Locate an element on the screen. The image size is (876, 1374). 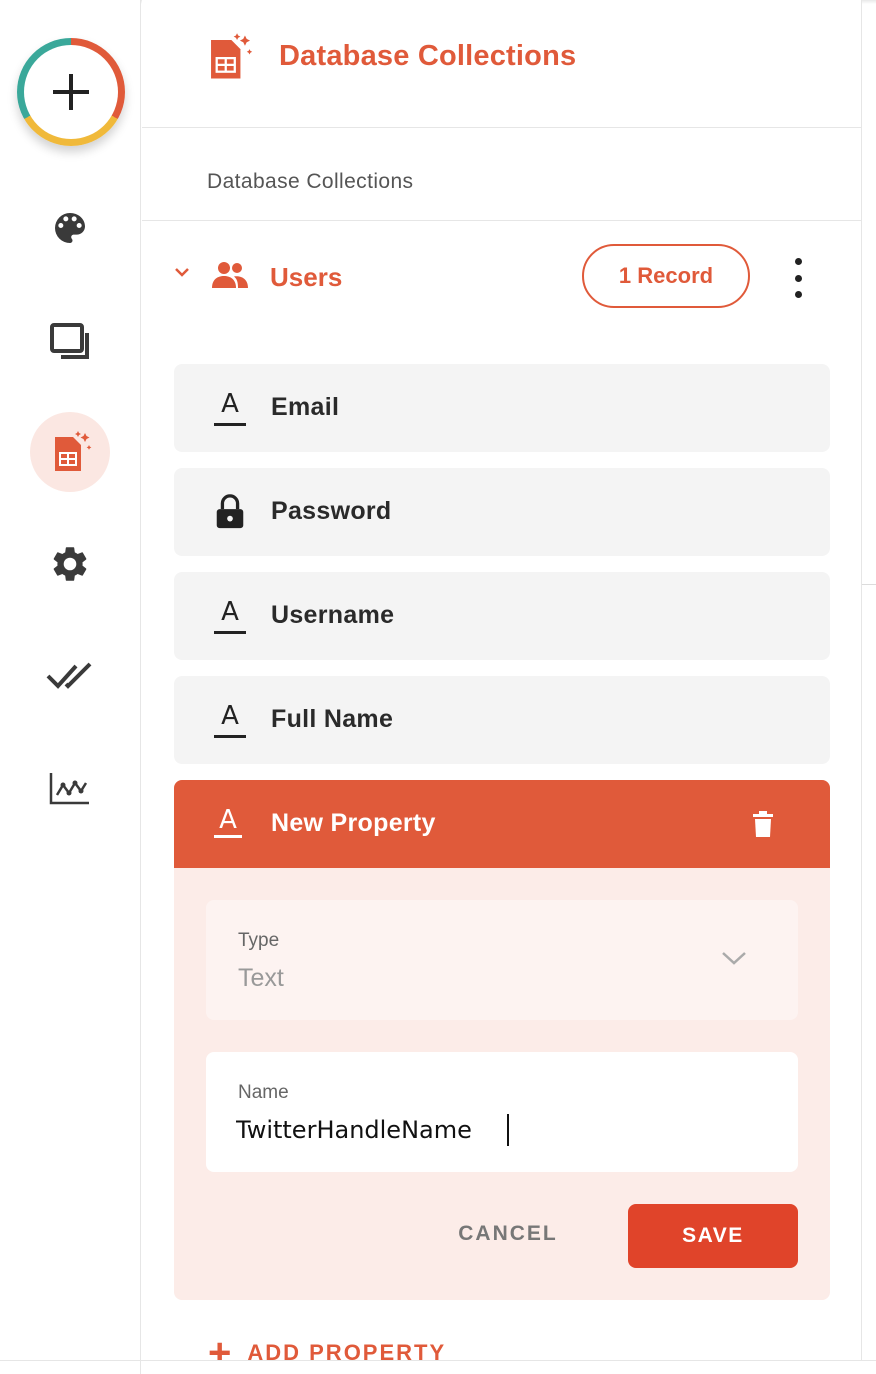
create-button is located at coordinates (71, 92).